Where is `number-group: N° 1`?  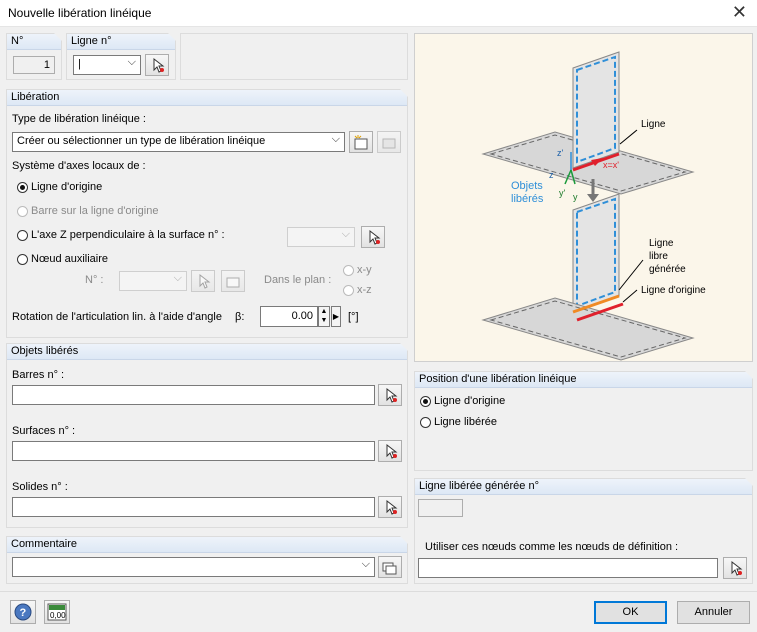 number-group: N° 1 is located at coordinates (34, 56).